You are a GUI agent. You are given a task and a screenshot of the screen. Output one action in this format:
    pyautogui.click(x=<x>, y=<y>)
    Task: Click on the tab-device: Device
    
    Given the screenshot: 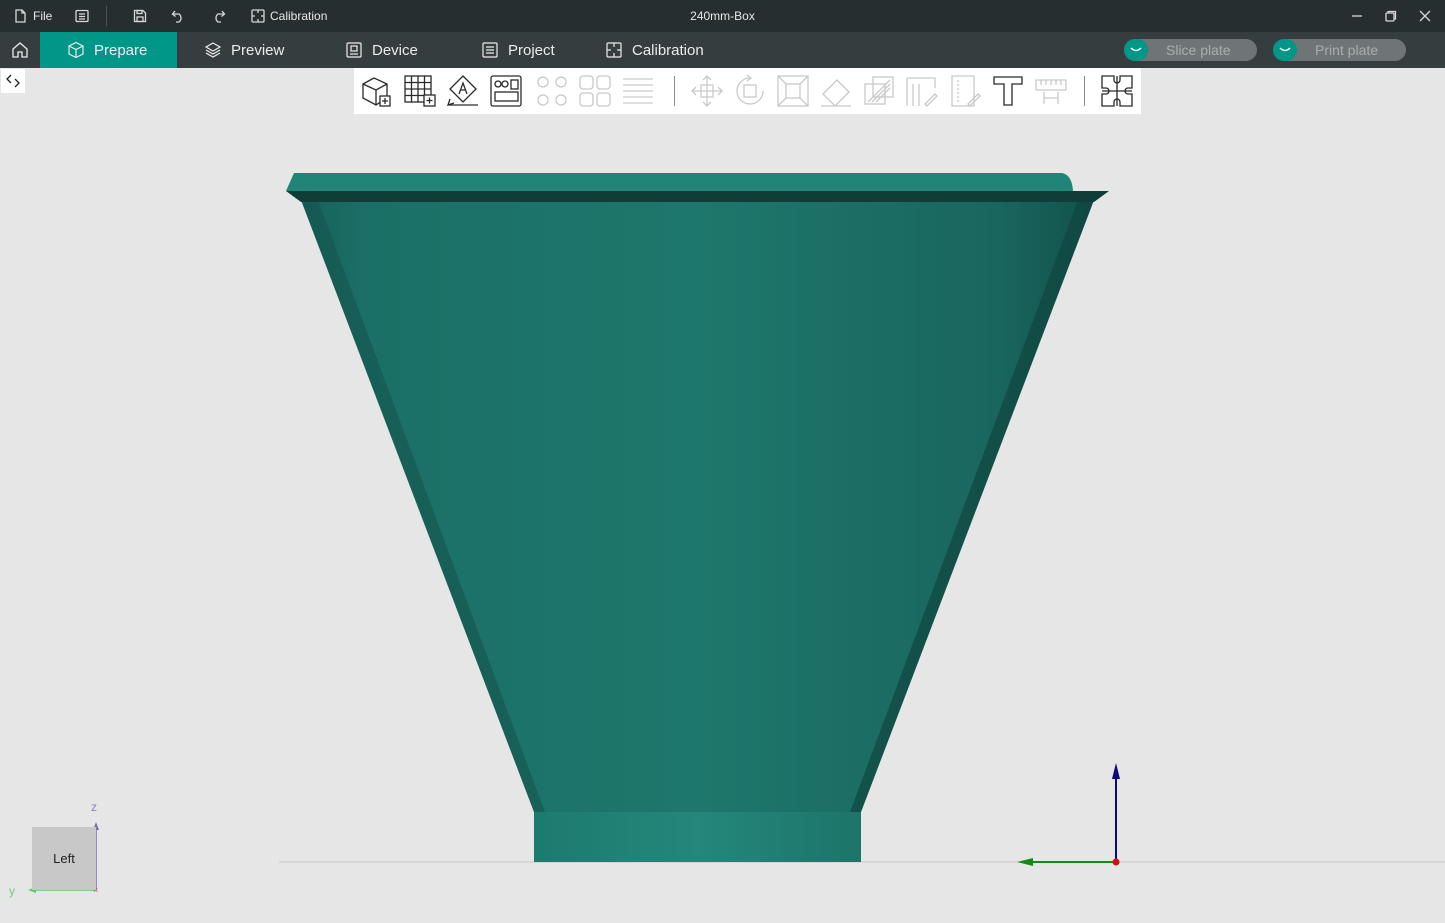 What is the action you would take?
    pyautogui.click(x=386, y=50)
    